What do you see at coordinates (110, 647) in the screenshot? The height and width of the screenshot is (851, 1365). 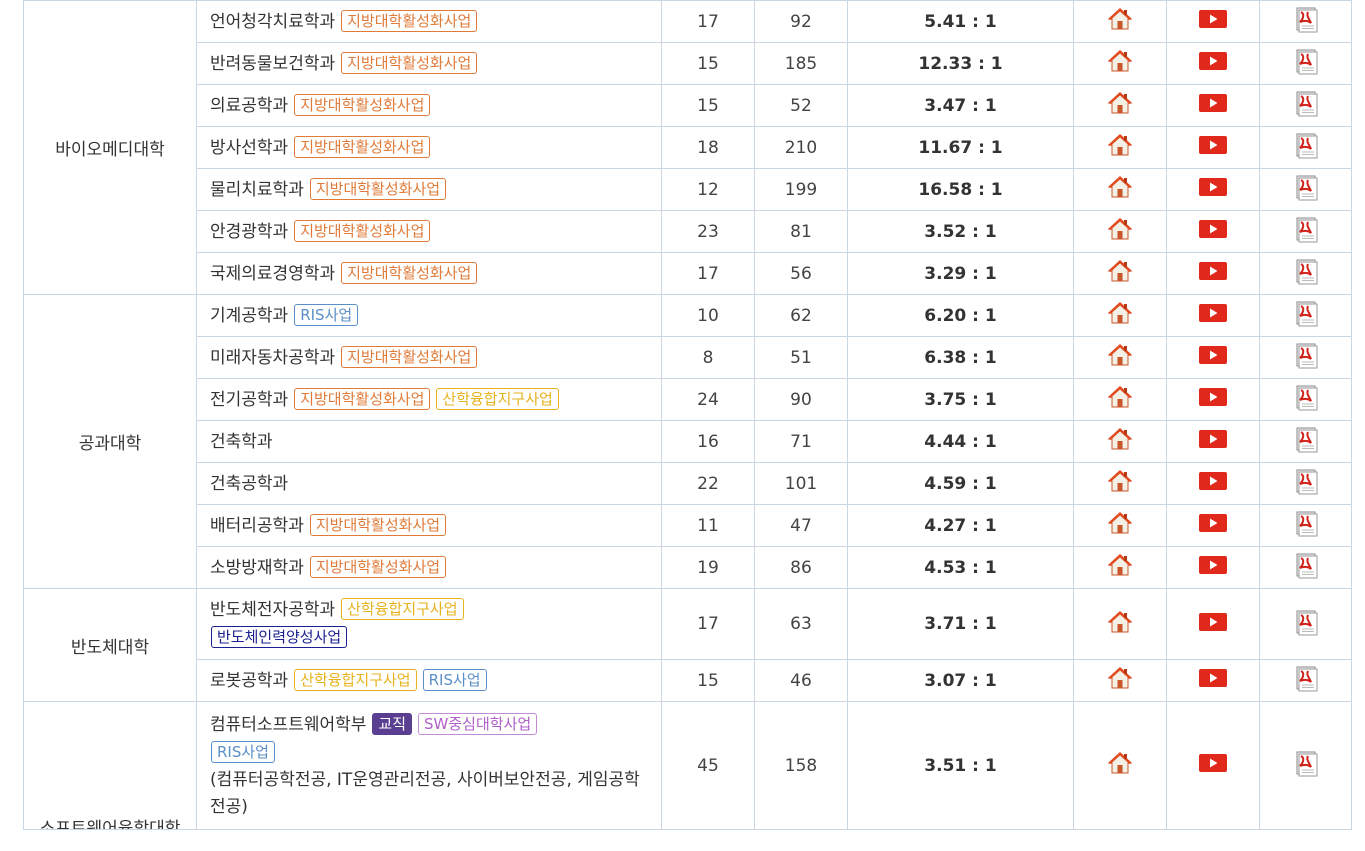 I see `college-name: 반도체대학` at bounding box center [110, 647].